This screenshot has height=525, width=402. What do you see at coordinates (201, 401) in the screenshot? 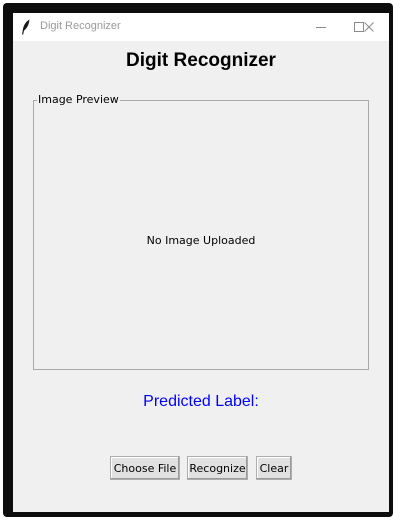
I see `predicted-label: Predicted Label:` at bounding box center [201, 401].